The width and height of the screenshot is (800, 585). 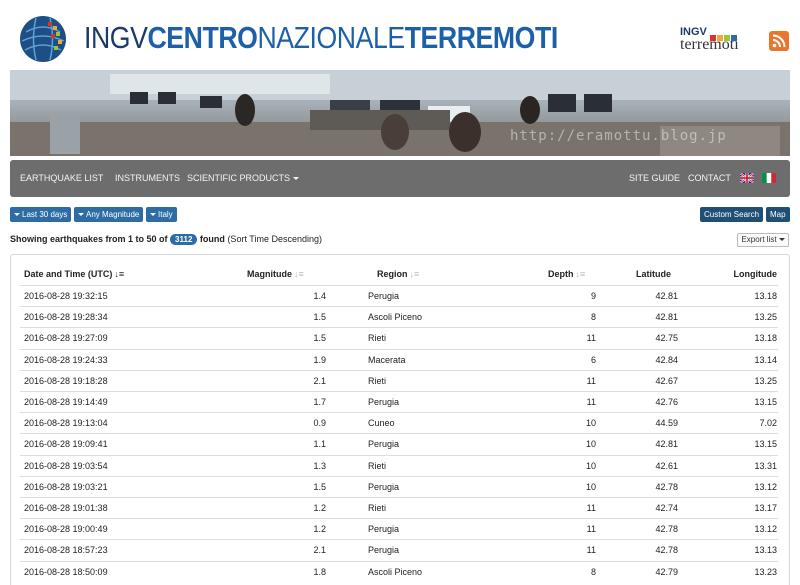 What do you see at coordinates (765, 571) in the screenshot?
I see `cell-longitude: 13.23` at bounding box center [765, 571].